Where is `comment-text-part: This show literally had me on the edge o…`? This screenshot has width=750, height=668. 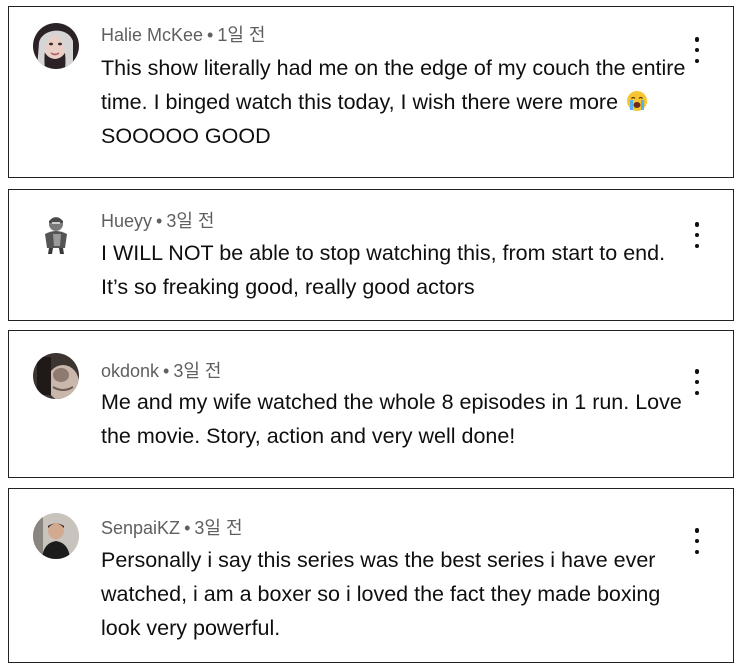 comment-text-part: This show literally had me on the edge o… is located at coordinates (393, 85).